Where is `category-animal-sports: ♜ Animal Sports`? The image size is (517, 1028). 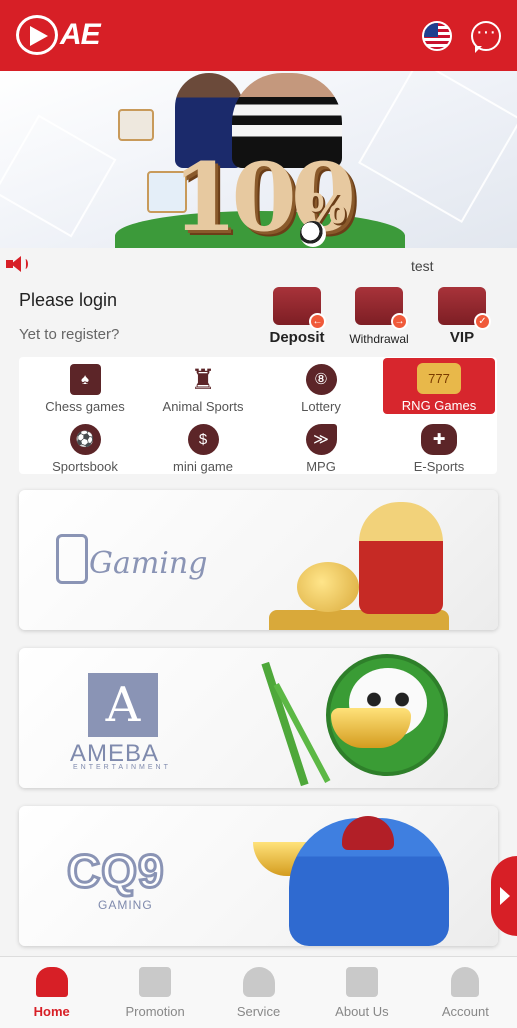
category-animal-sports: ♜ Animal Sports is located at coordinates (203, 387).